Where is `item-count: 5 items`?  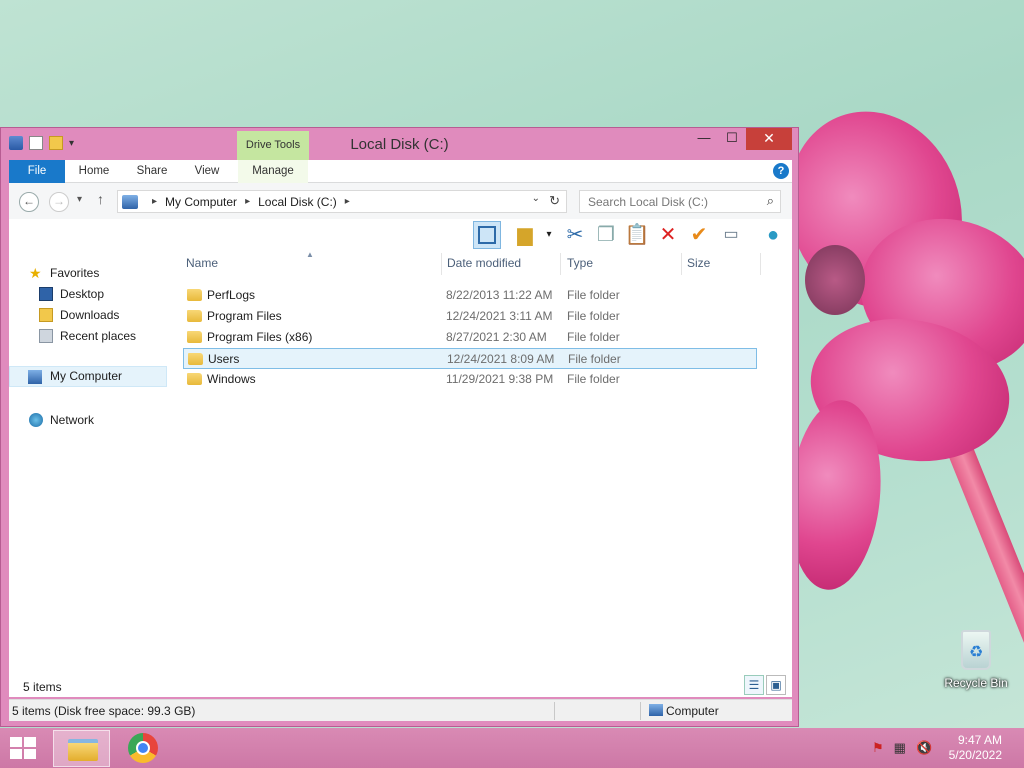 item-count: 5 items is located at coordinates (42, 687).